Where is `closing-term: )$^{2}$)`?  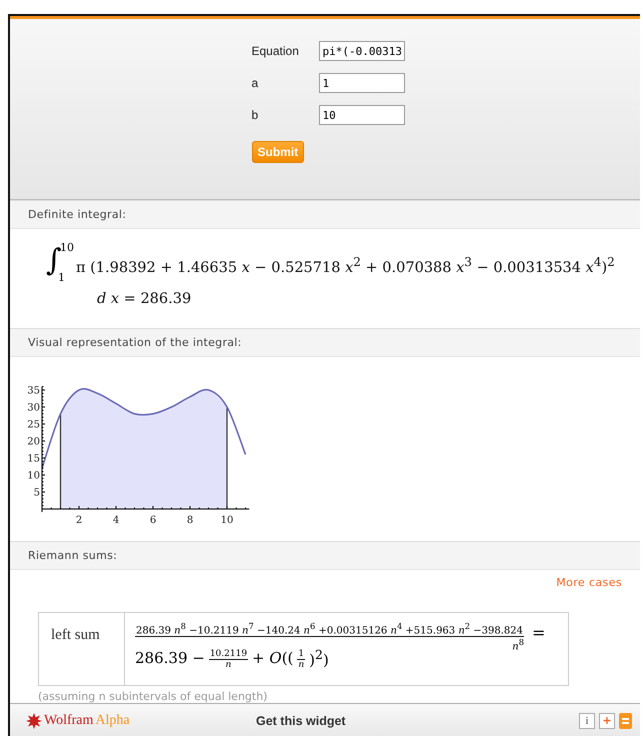 closing-term: )$^{2}$) is located at coordinates (319, 658).